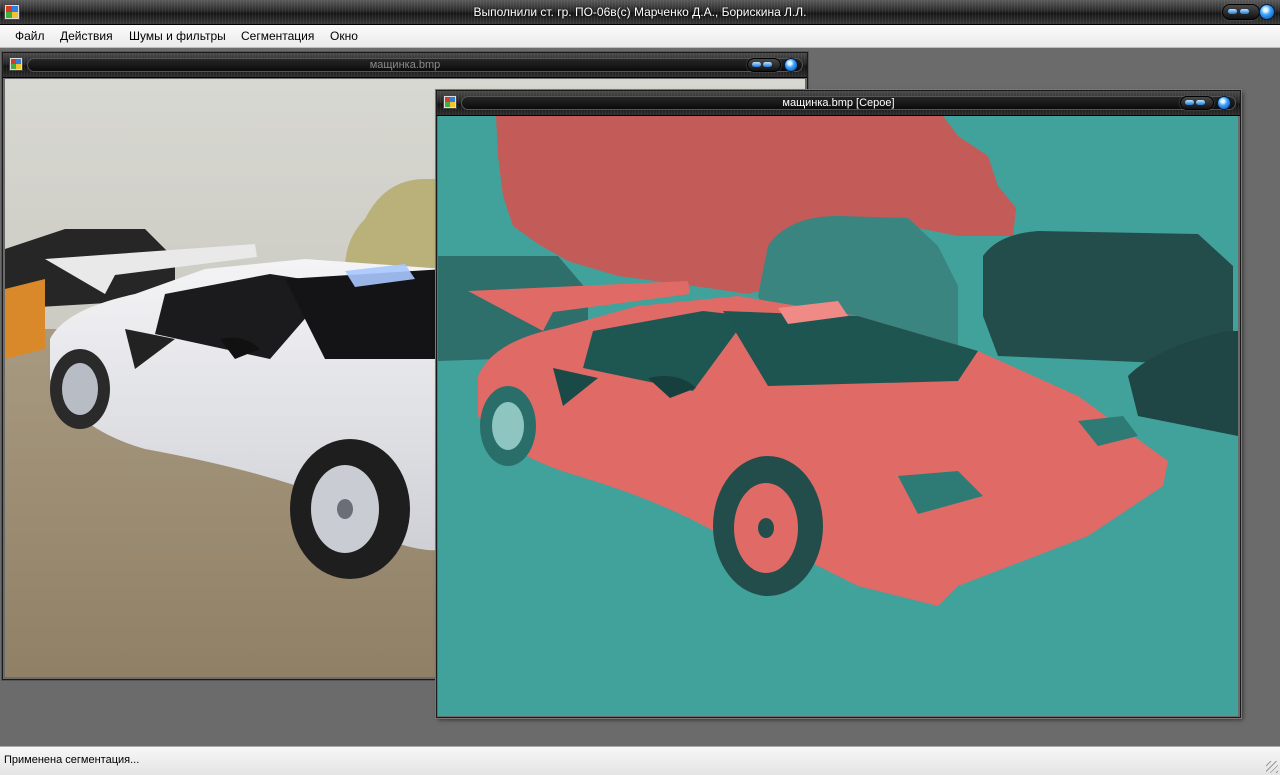  Describe the element at coordinates (344, 36) in the screenshot. I see `menu-window: Окно` at that location.